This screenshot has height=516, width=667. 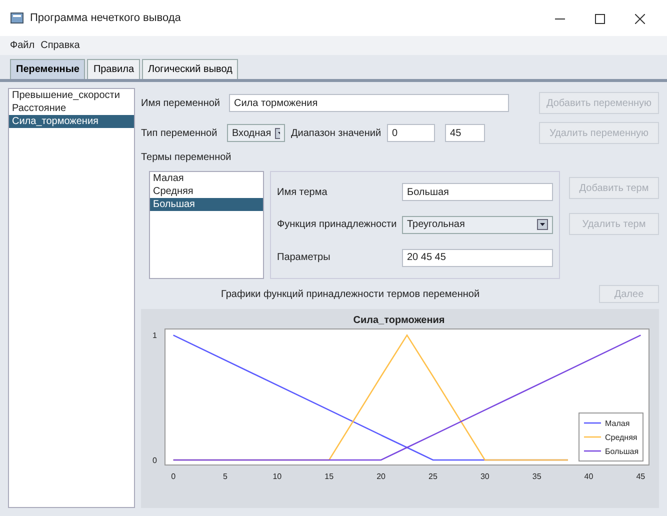 What do you see at coordinates (641, 476) in the screenshot?
I see `x-tick-label: 45` at bounding box center [641, 476].